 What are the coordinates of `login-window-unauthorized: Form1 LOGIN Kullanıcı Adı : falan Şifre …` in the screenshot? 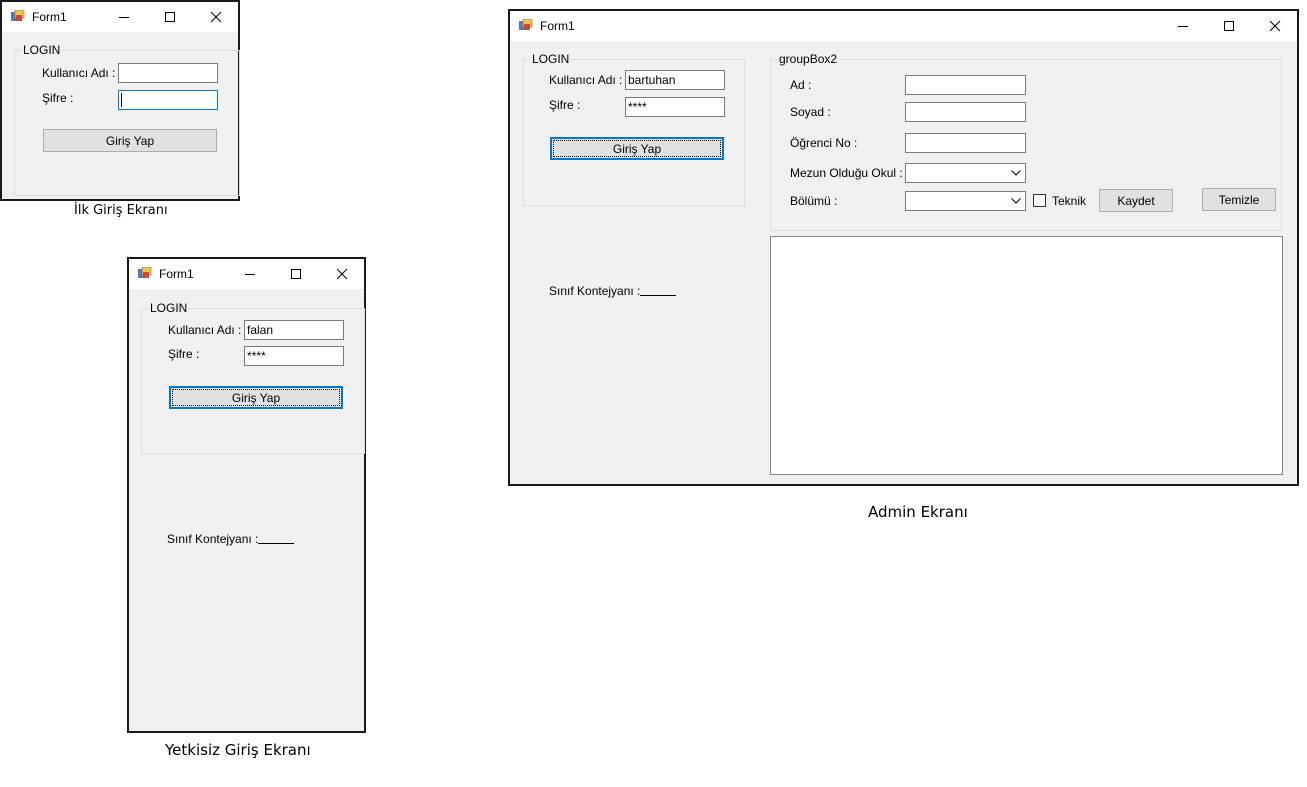 It's located at (246, 495).